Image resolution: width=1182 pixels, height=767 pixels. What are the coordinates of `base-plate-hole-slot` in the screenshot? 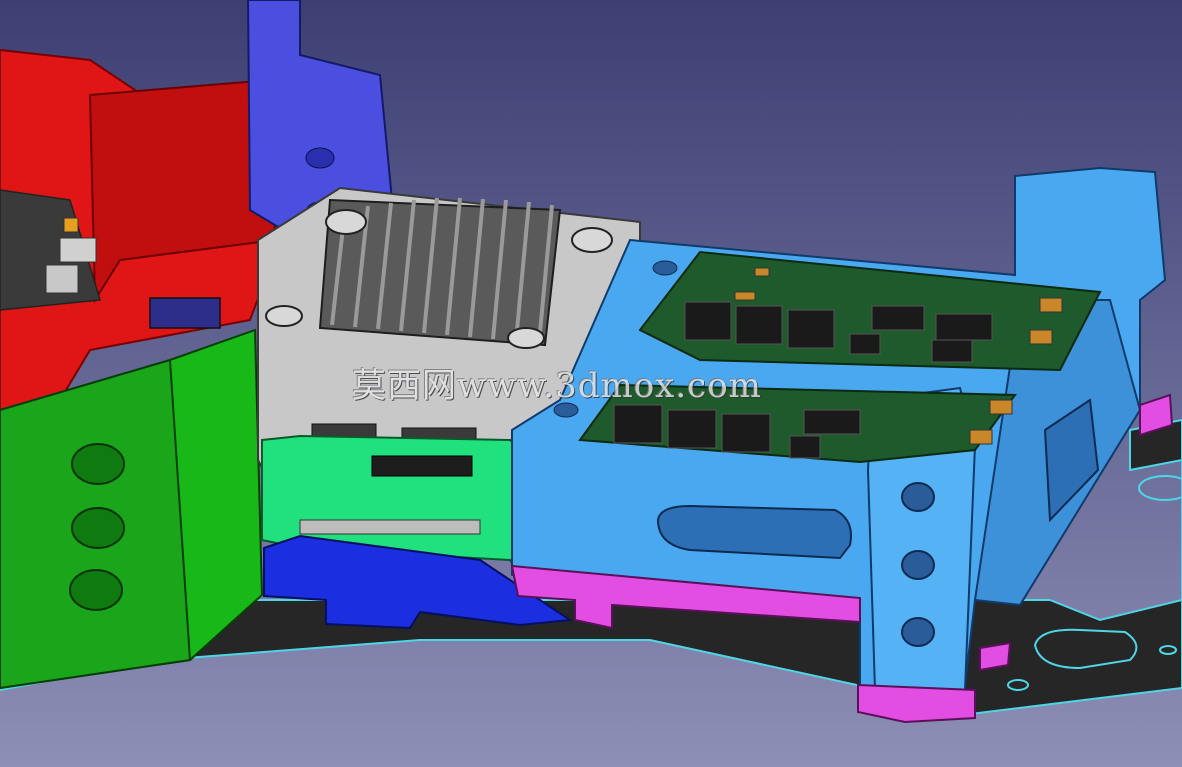 It's located at (1085, 649).